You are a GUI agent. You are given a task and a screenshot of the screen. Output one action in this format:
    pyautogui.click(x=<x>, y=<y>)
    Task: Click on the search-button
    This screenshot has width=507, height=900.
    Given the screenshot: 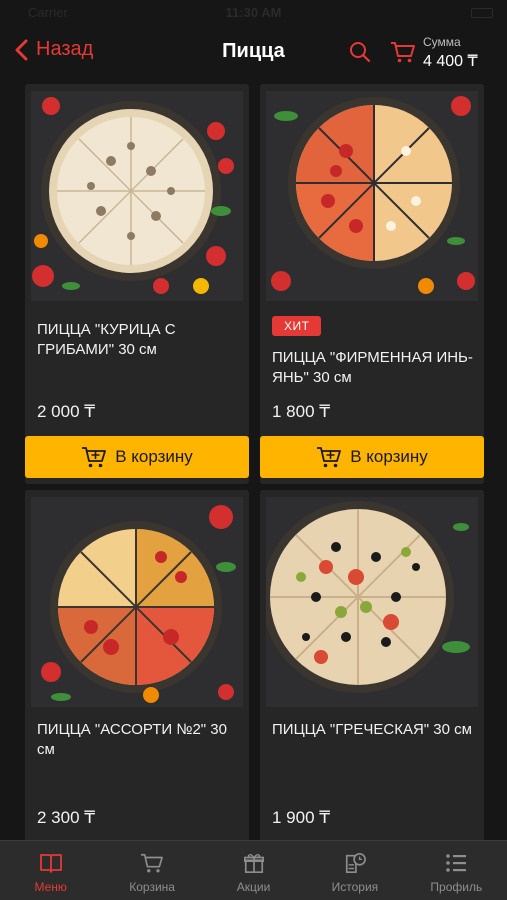 What is the action you would take?
    pyautogui.click(x=360, y=54)
    